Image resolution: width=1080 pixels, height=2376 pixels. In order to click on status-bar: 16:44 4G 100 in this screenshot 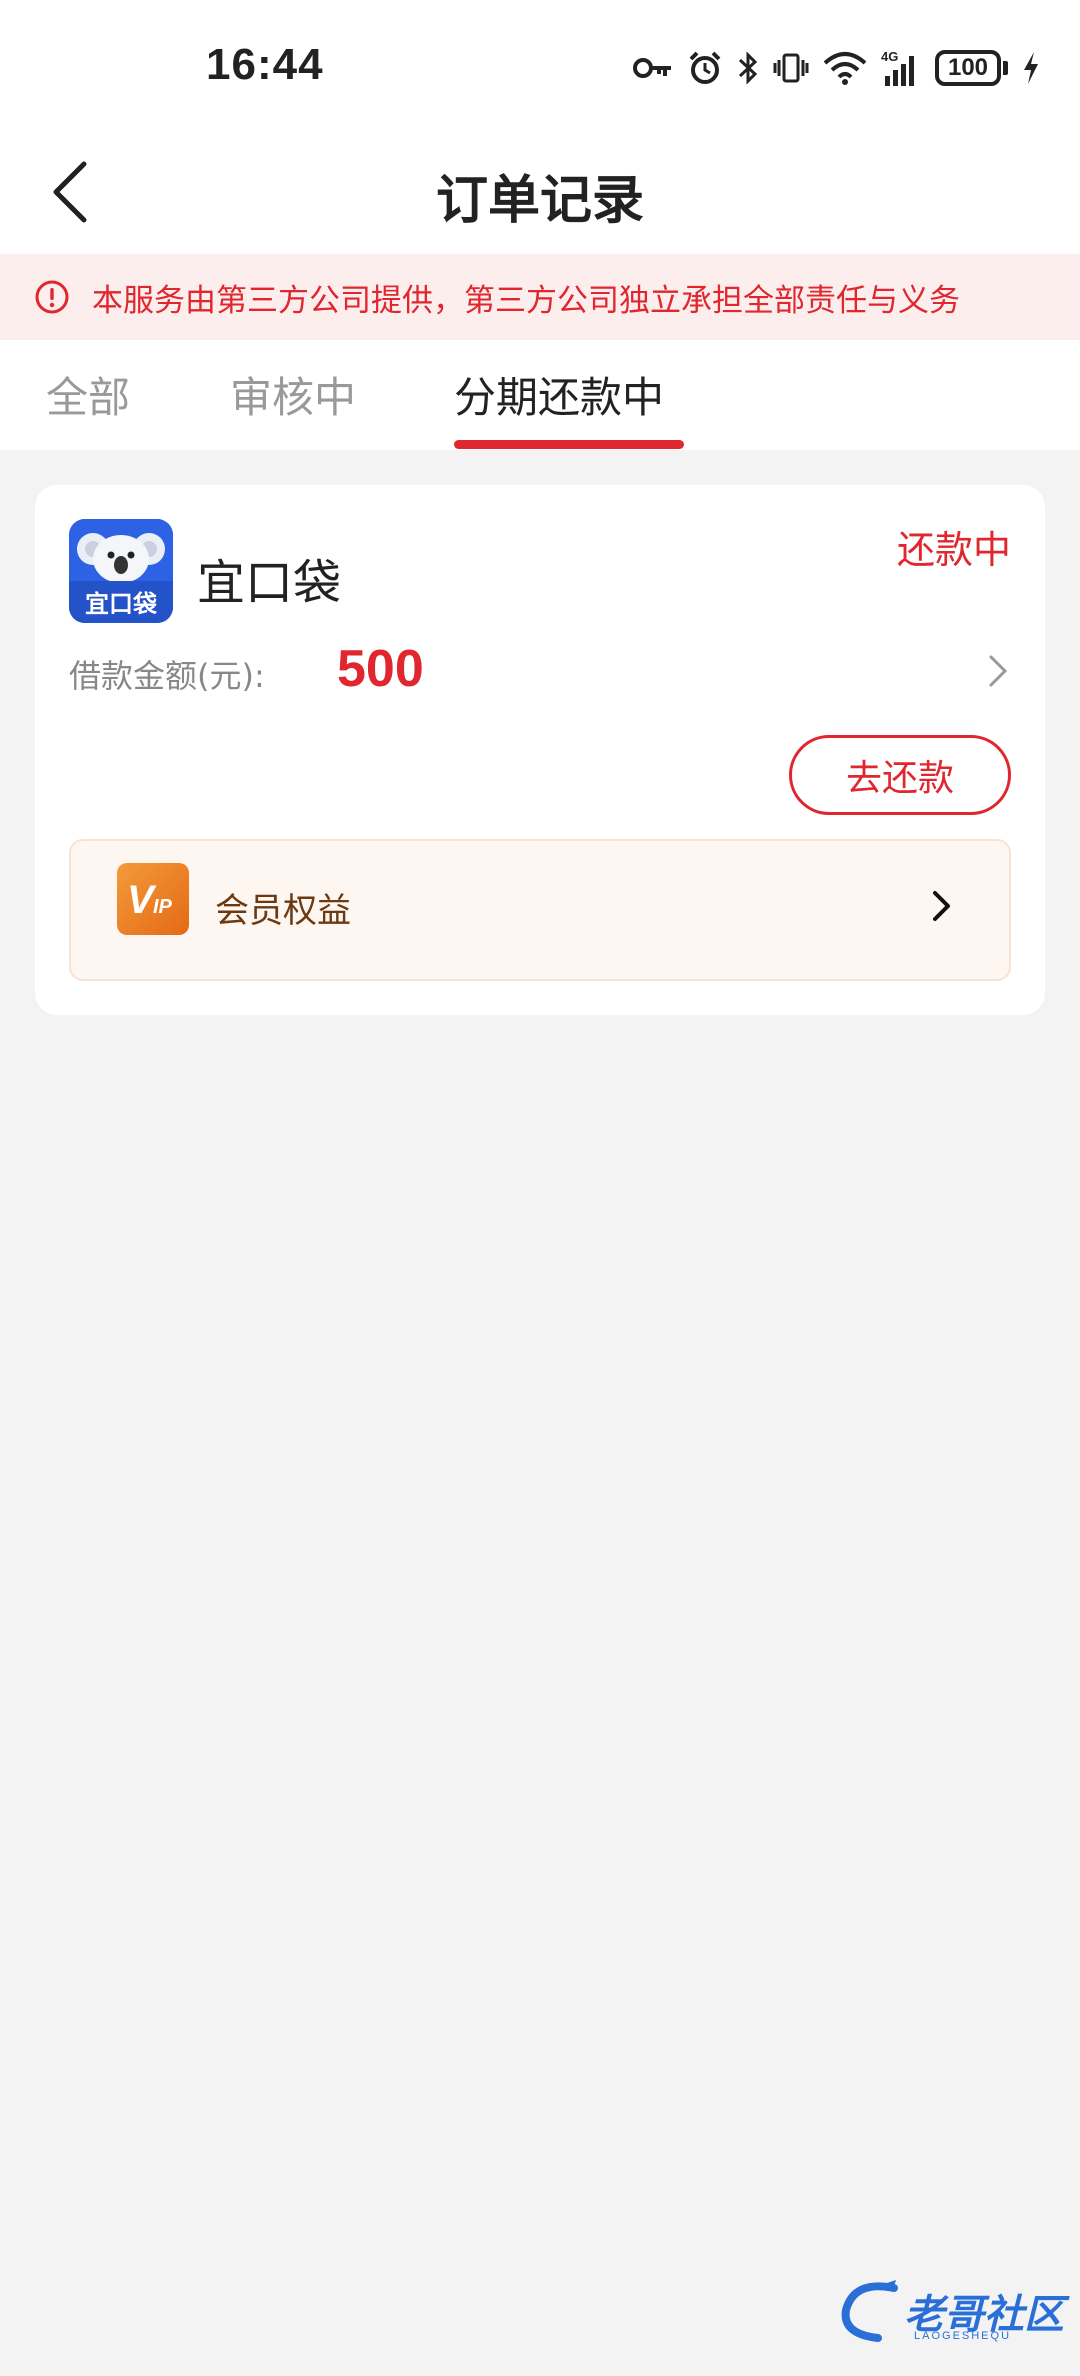, I will do `click(540, 65)`.